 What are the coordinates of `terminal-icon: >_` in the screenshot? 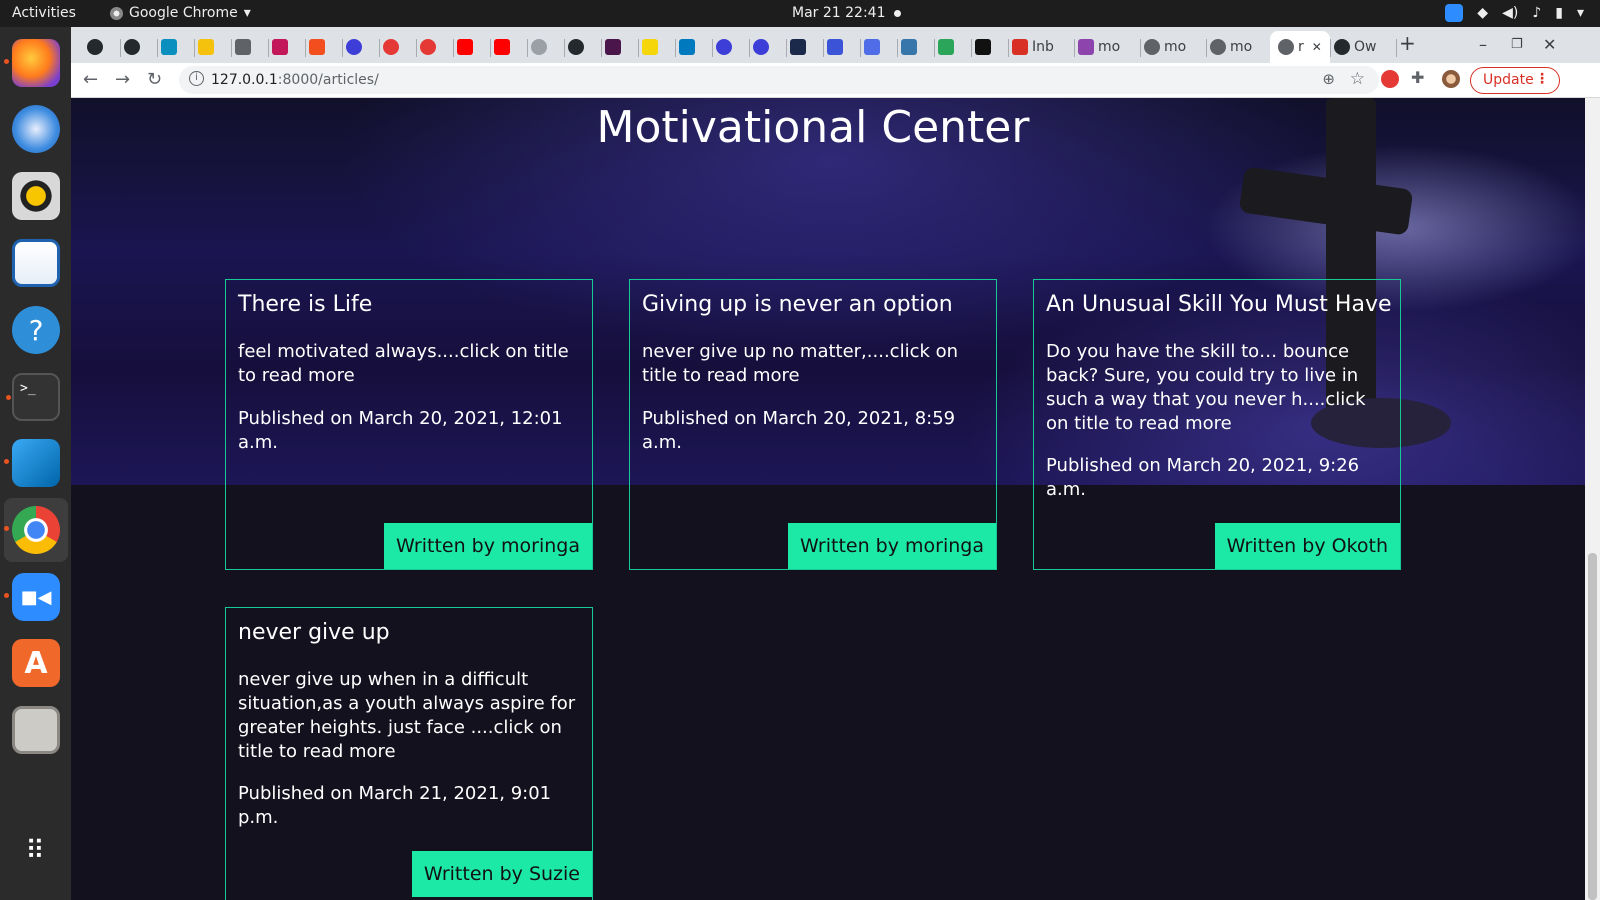 It's located at (33, 397).